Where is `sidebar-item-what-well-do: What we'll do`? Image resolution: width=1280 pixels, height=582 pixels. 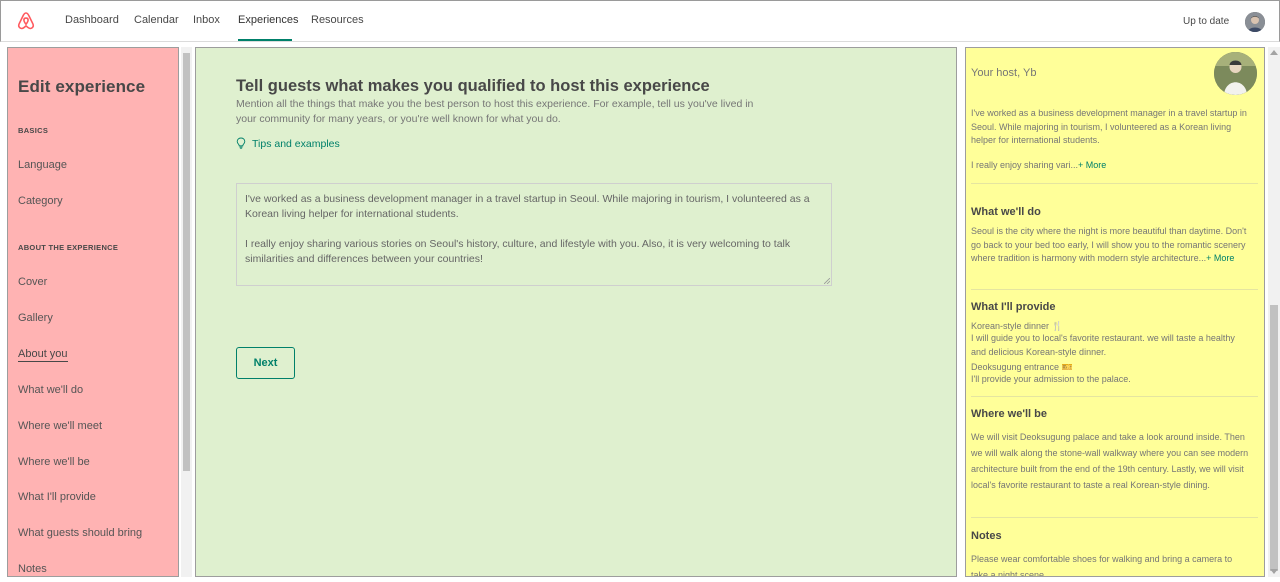 sidebar-item-what-well-do: What we'll do is located at coordinates (50, 390).